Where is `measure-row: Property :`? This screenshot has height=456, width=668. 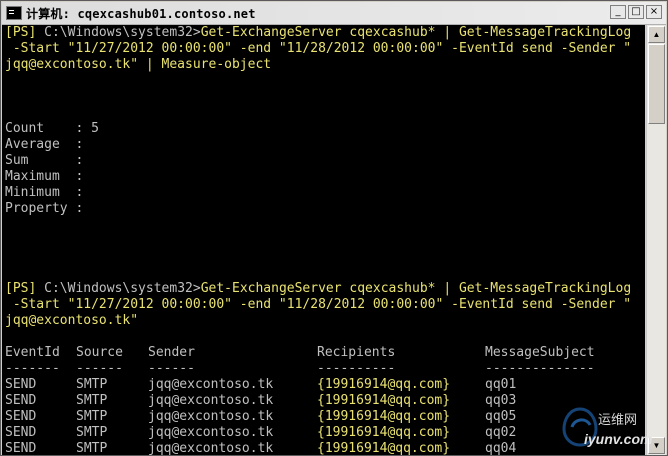
measure-row: Property : is located at coordinates (325, 209).